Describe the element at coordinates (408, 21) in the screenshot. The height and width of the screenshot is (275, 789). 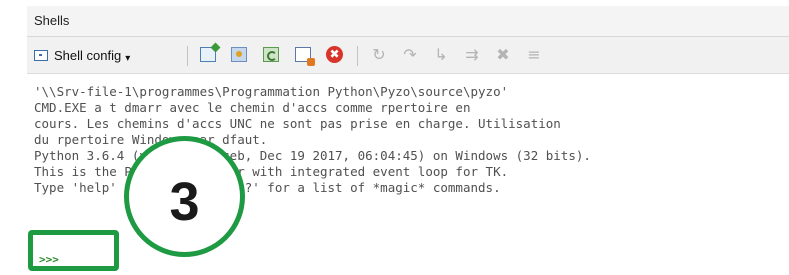
I see `panel-titlebar: Shells` at that location.